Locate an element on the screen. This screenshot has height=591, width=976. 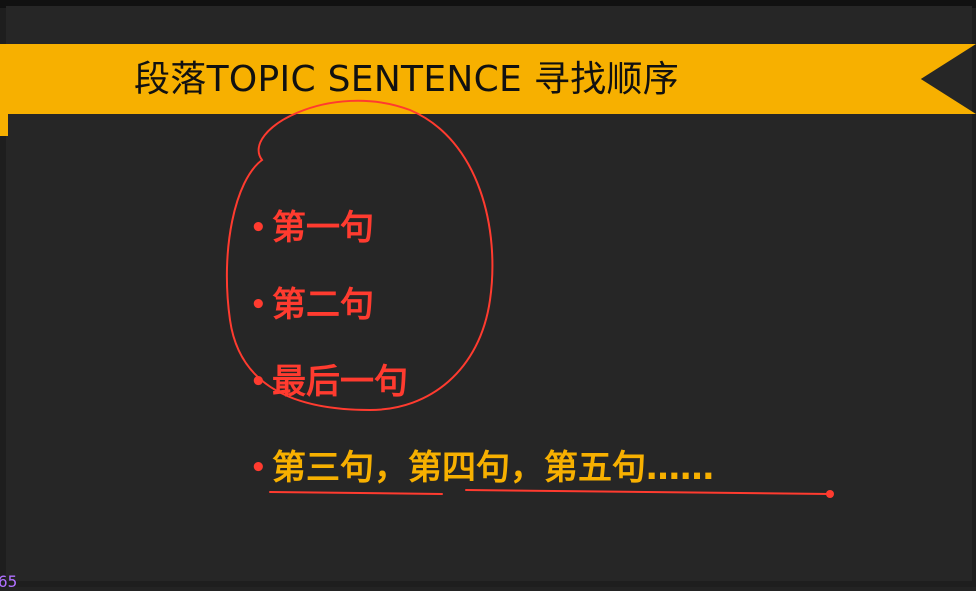
corner-label: 65 is located at coordinates (9, 581).